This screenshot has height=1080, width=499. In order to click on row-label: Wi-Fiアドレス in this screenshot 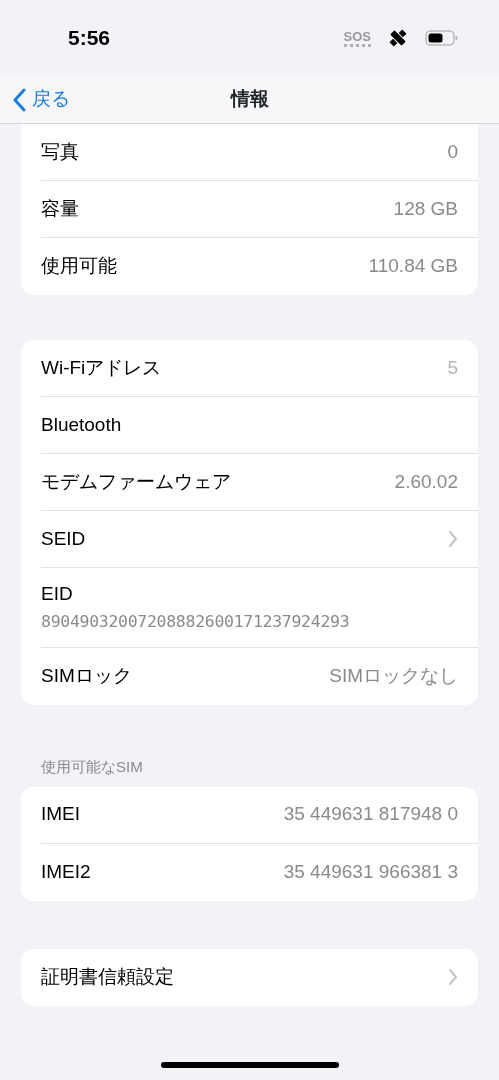, I will do `click(101, 367)`.